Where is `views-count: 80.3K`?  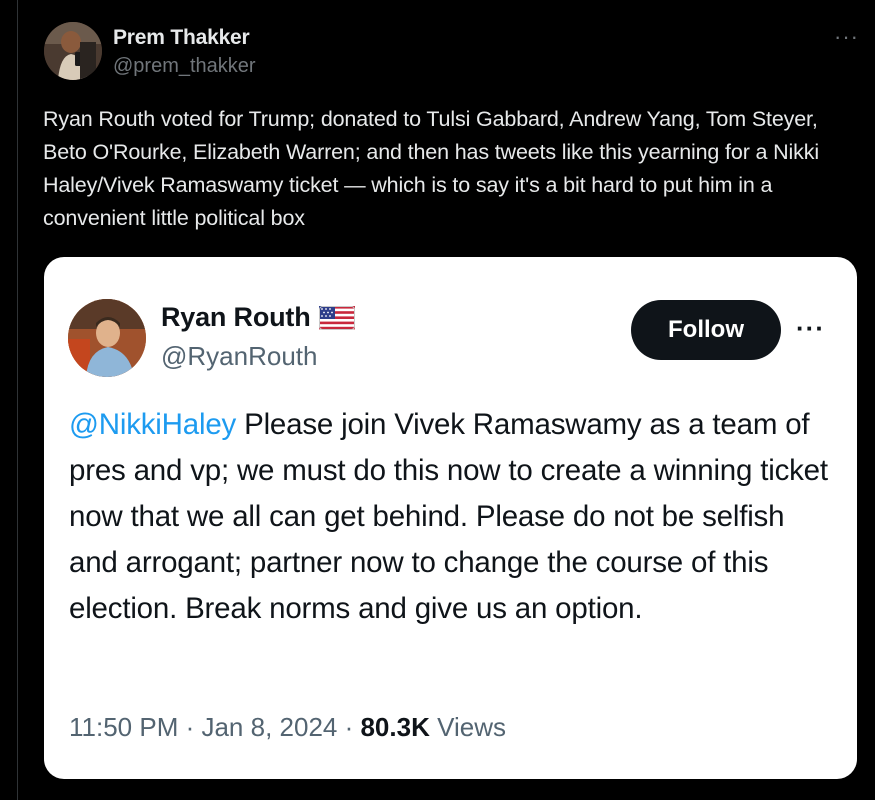 views-count: 80.3K is located at coordinates (394, 727).